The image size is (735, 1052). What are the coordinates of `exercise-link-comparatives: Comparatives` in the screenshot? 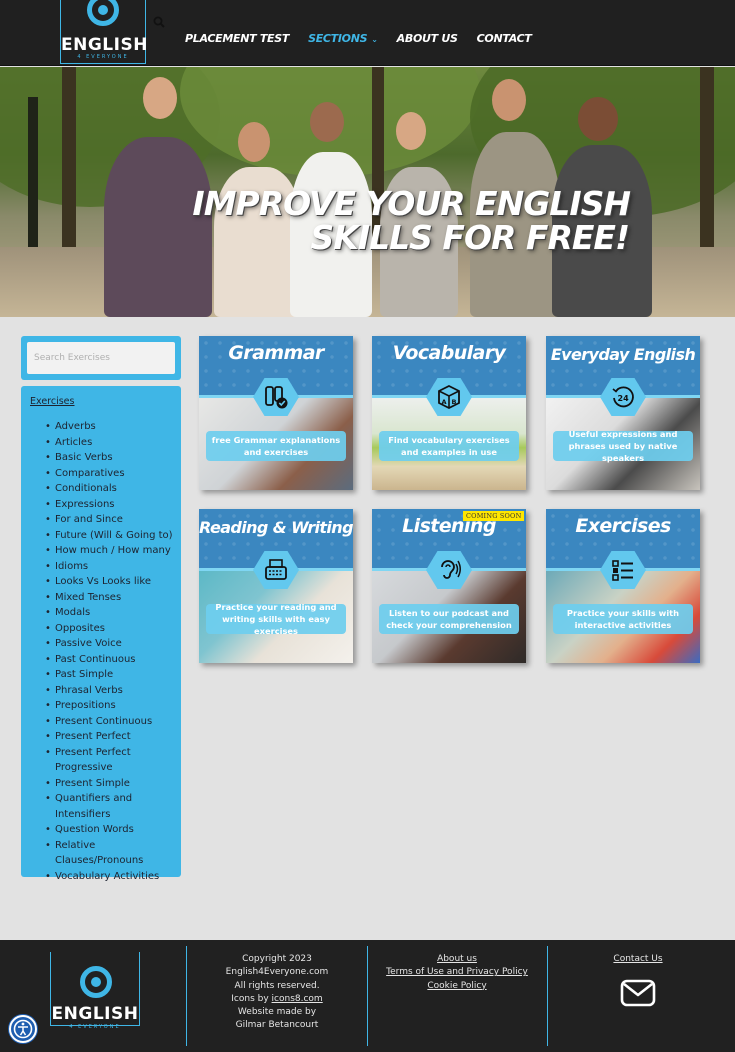 It's located at (115, 474).